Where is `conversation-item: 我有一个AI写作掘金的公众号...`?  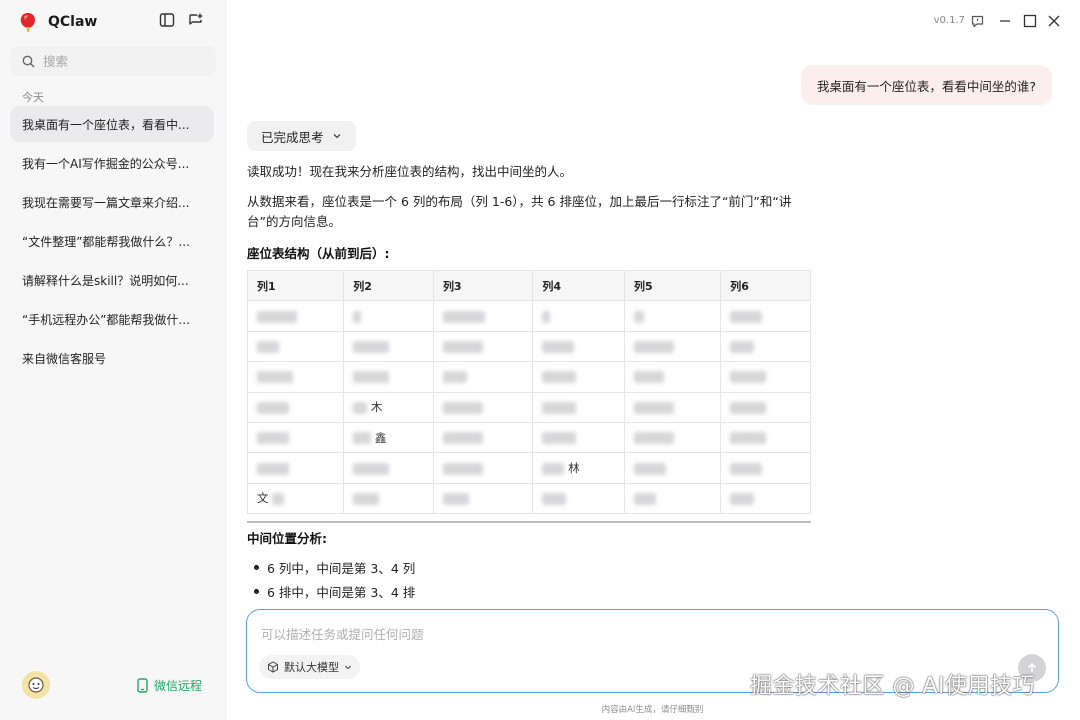 conversation-item: 我有一个AI写作掘金的公众号... is located at coordinates (112, 163).